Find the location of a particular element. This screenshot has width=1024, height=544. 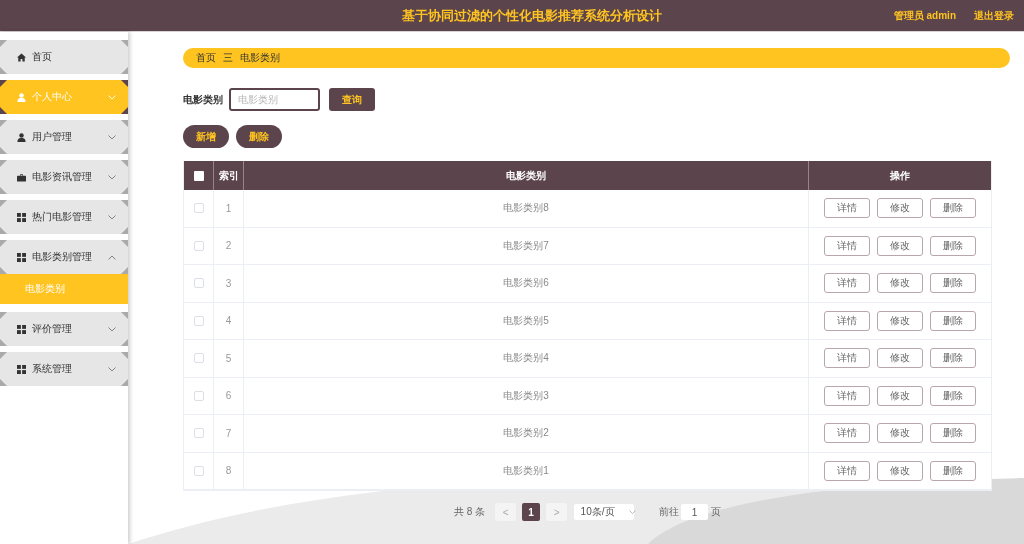

add-button: 新增 is located at coordinates (206, 136).